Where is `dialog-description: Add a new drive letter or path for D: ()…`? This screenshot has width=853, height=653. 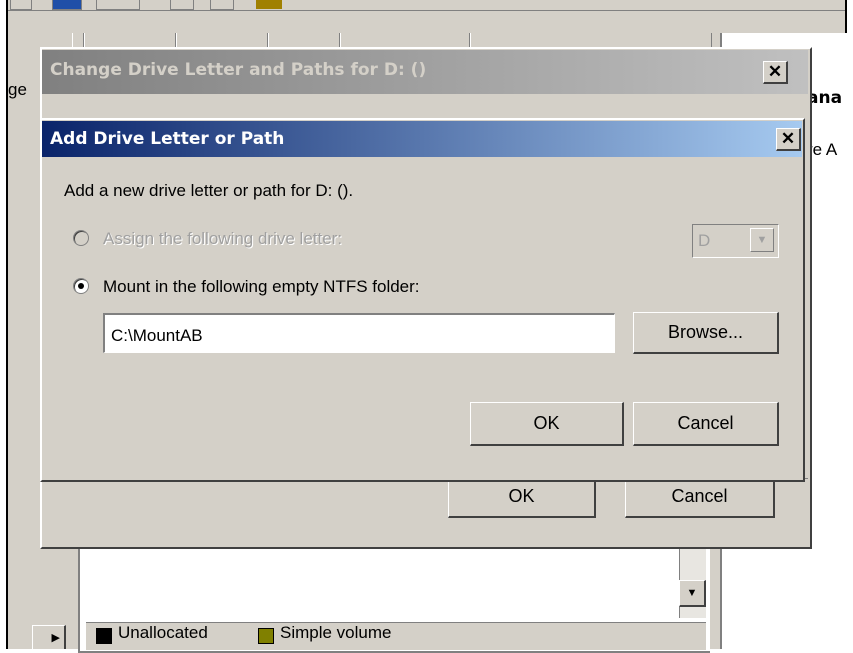
dialog-description: Add a new drive letter or path for D: ()… is located at coordinates (209, 190).